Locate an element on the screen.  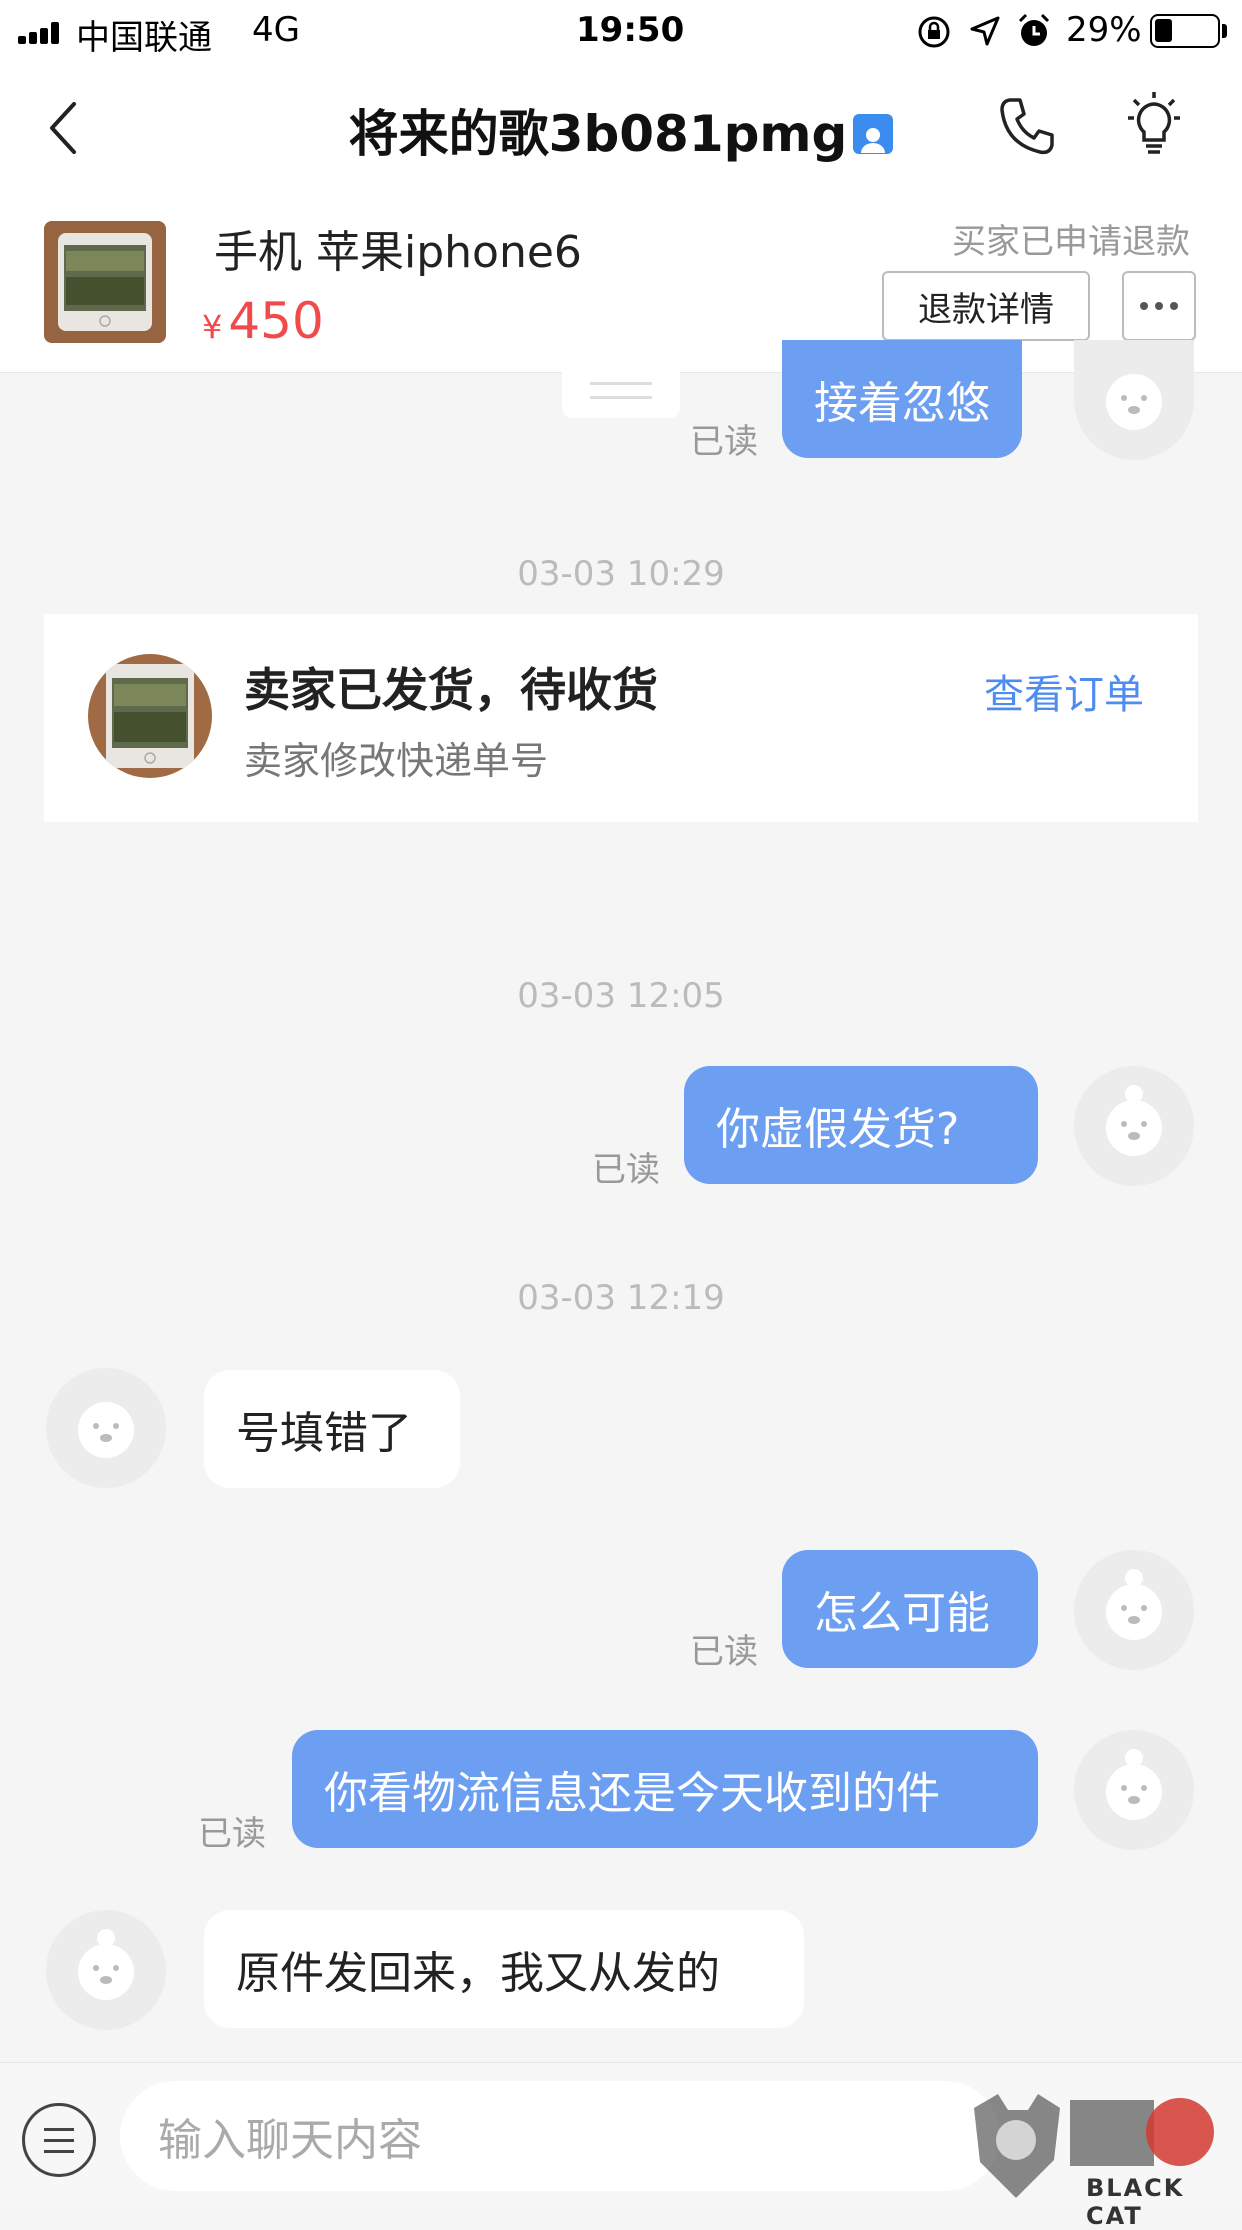
product-name: 手机 苹果iphone6 is located at coordinates (398, 252).